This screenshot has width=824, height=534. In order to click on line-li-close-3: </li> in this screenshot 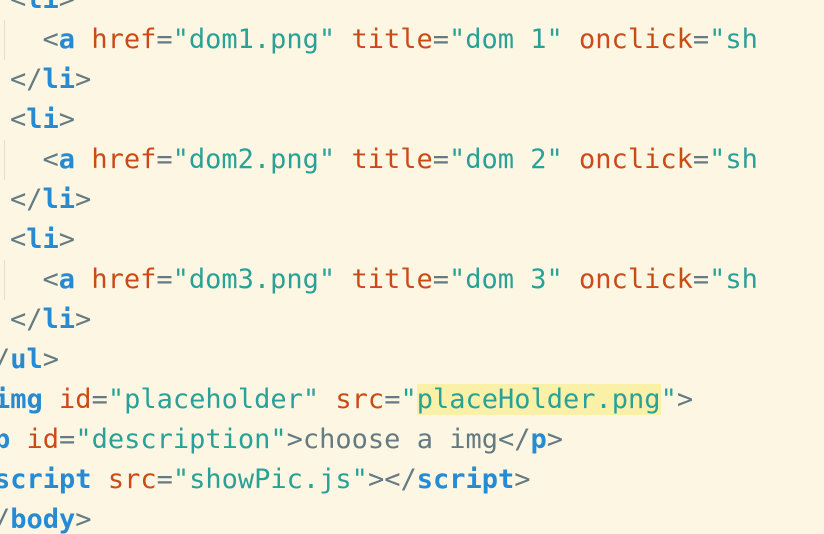, I will do `click(50, 320)`.